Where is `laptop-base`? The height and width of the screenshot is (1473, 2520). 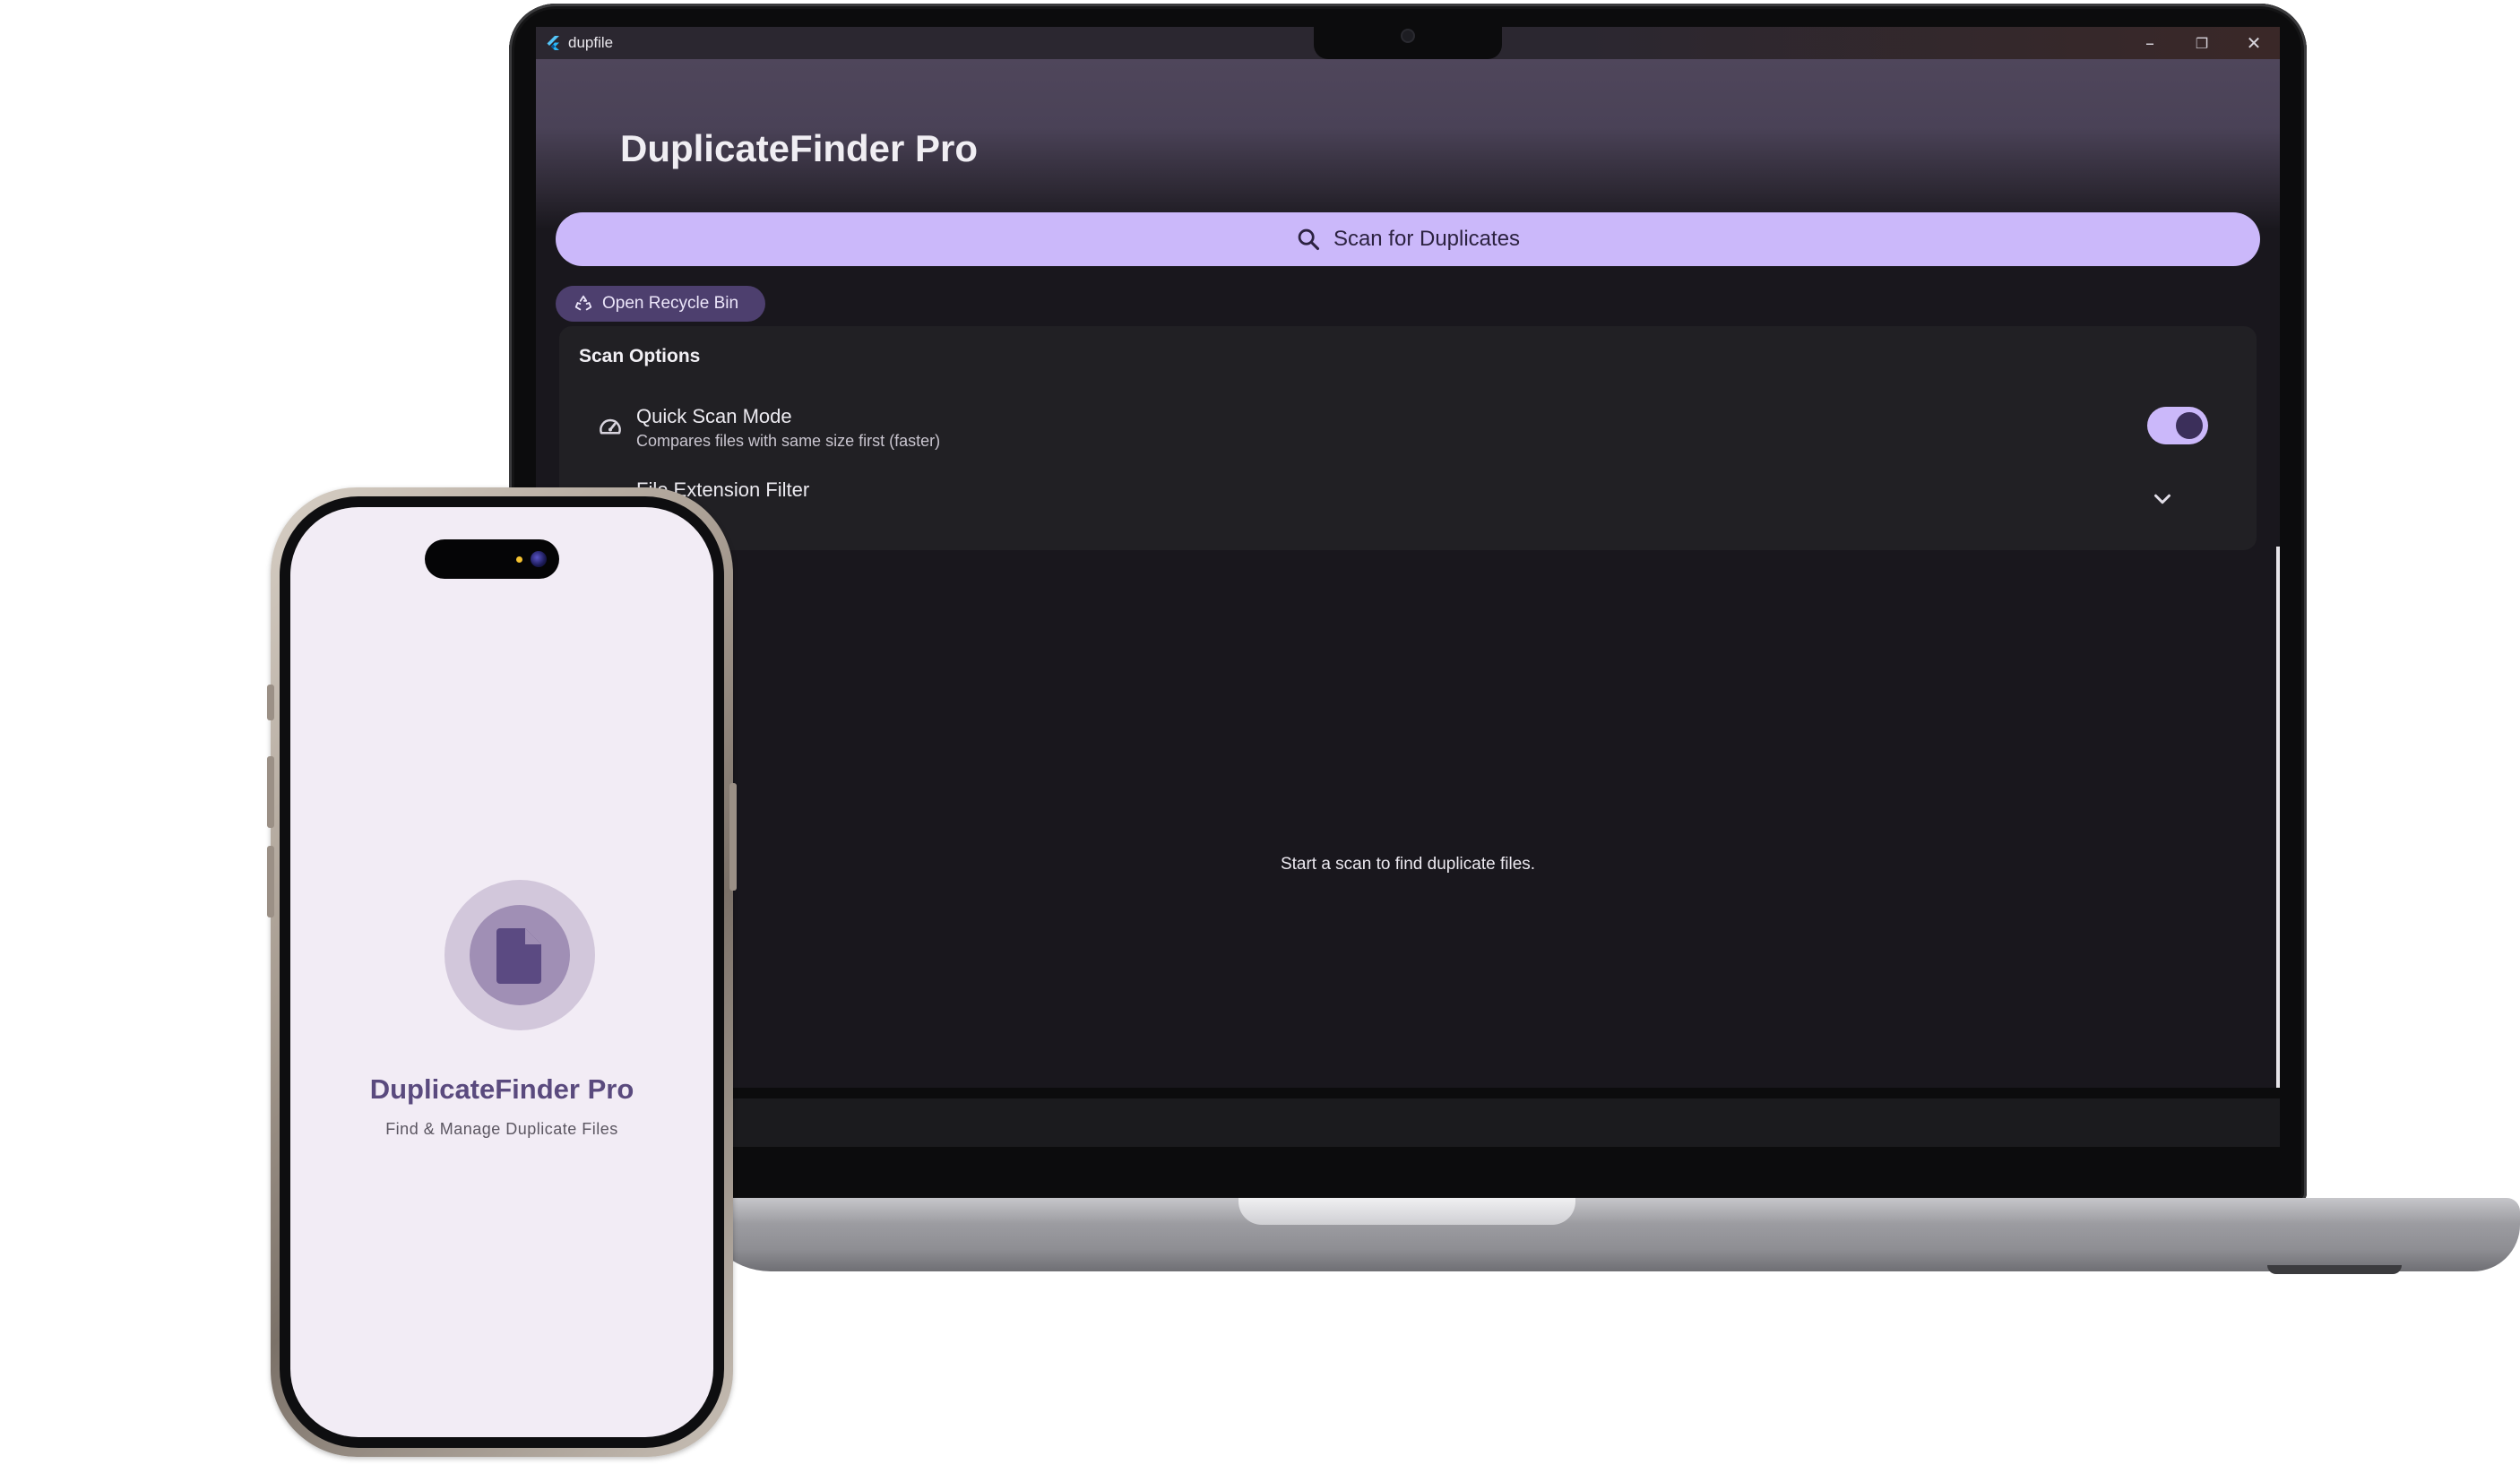
laptop-base is located at coordinates (1608, 1234).